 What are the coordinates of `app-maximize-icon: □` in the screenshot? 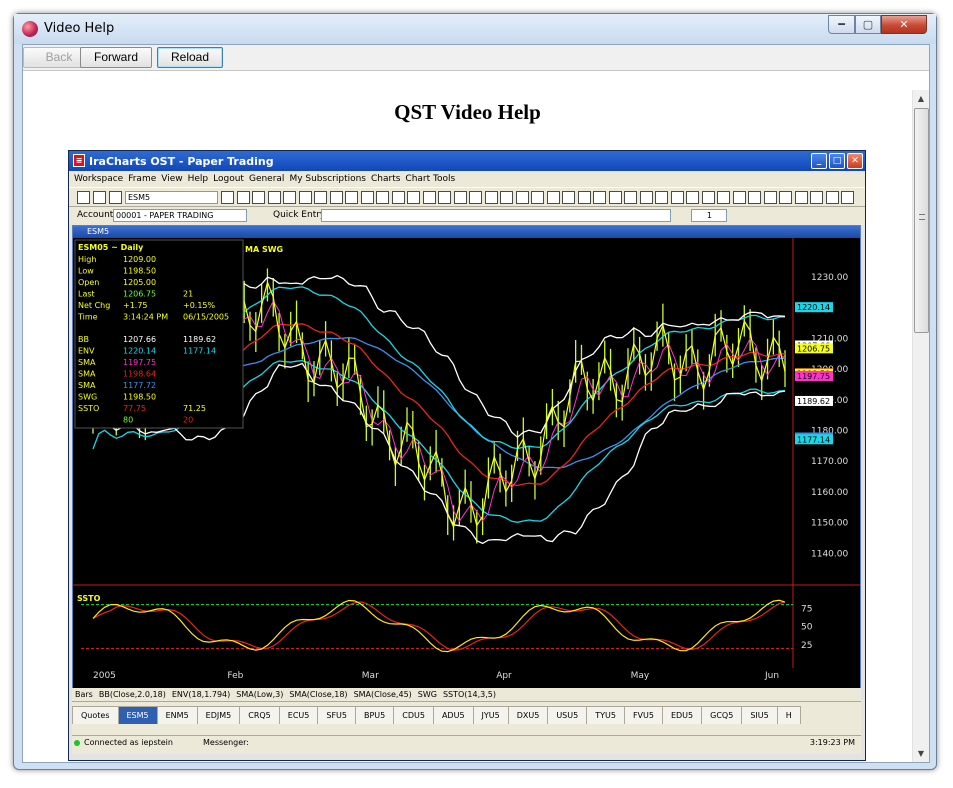 It's located at (837, 161).